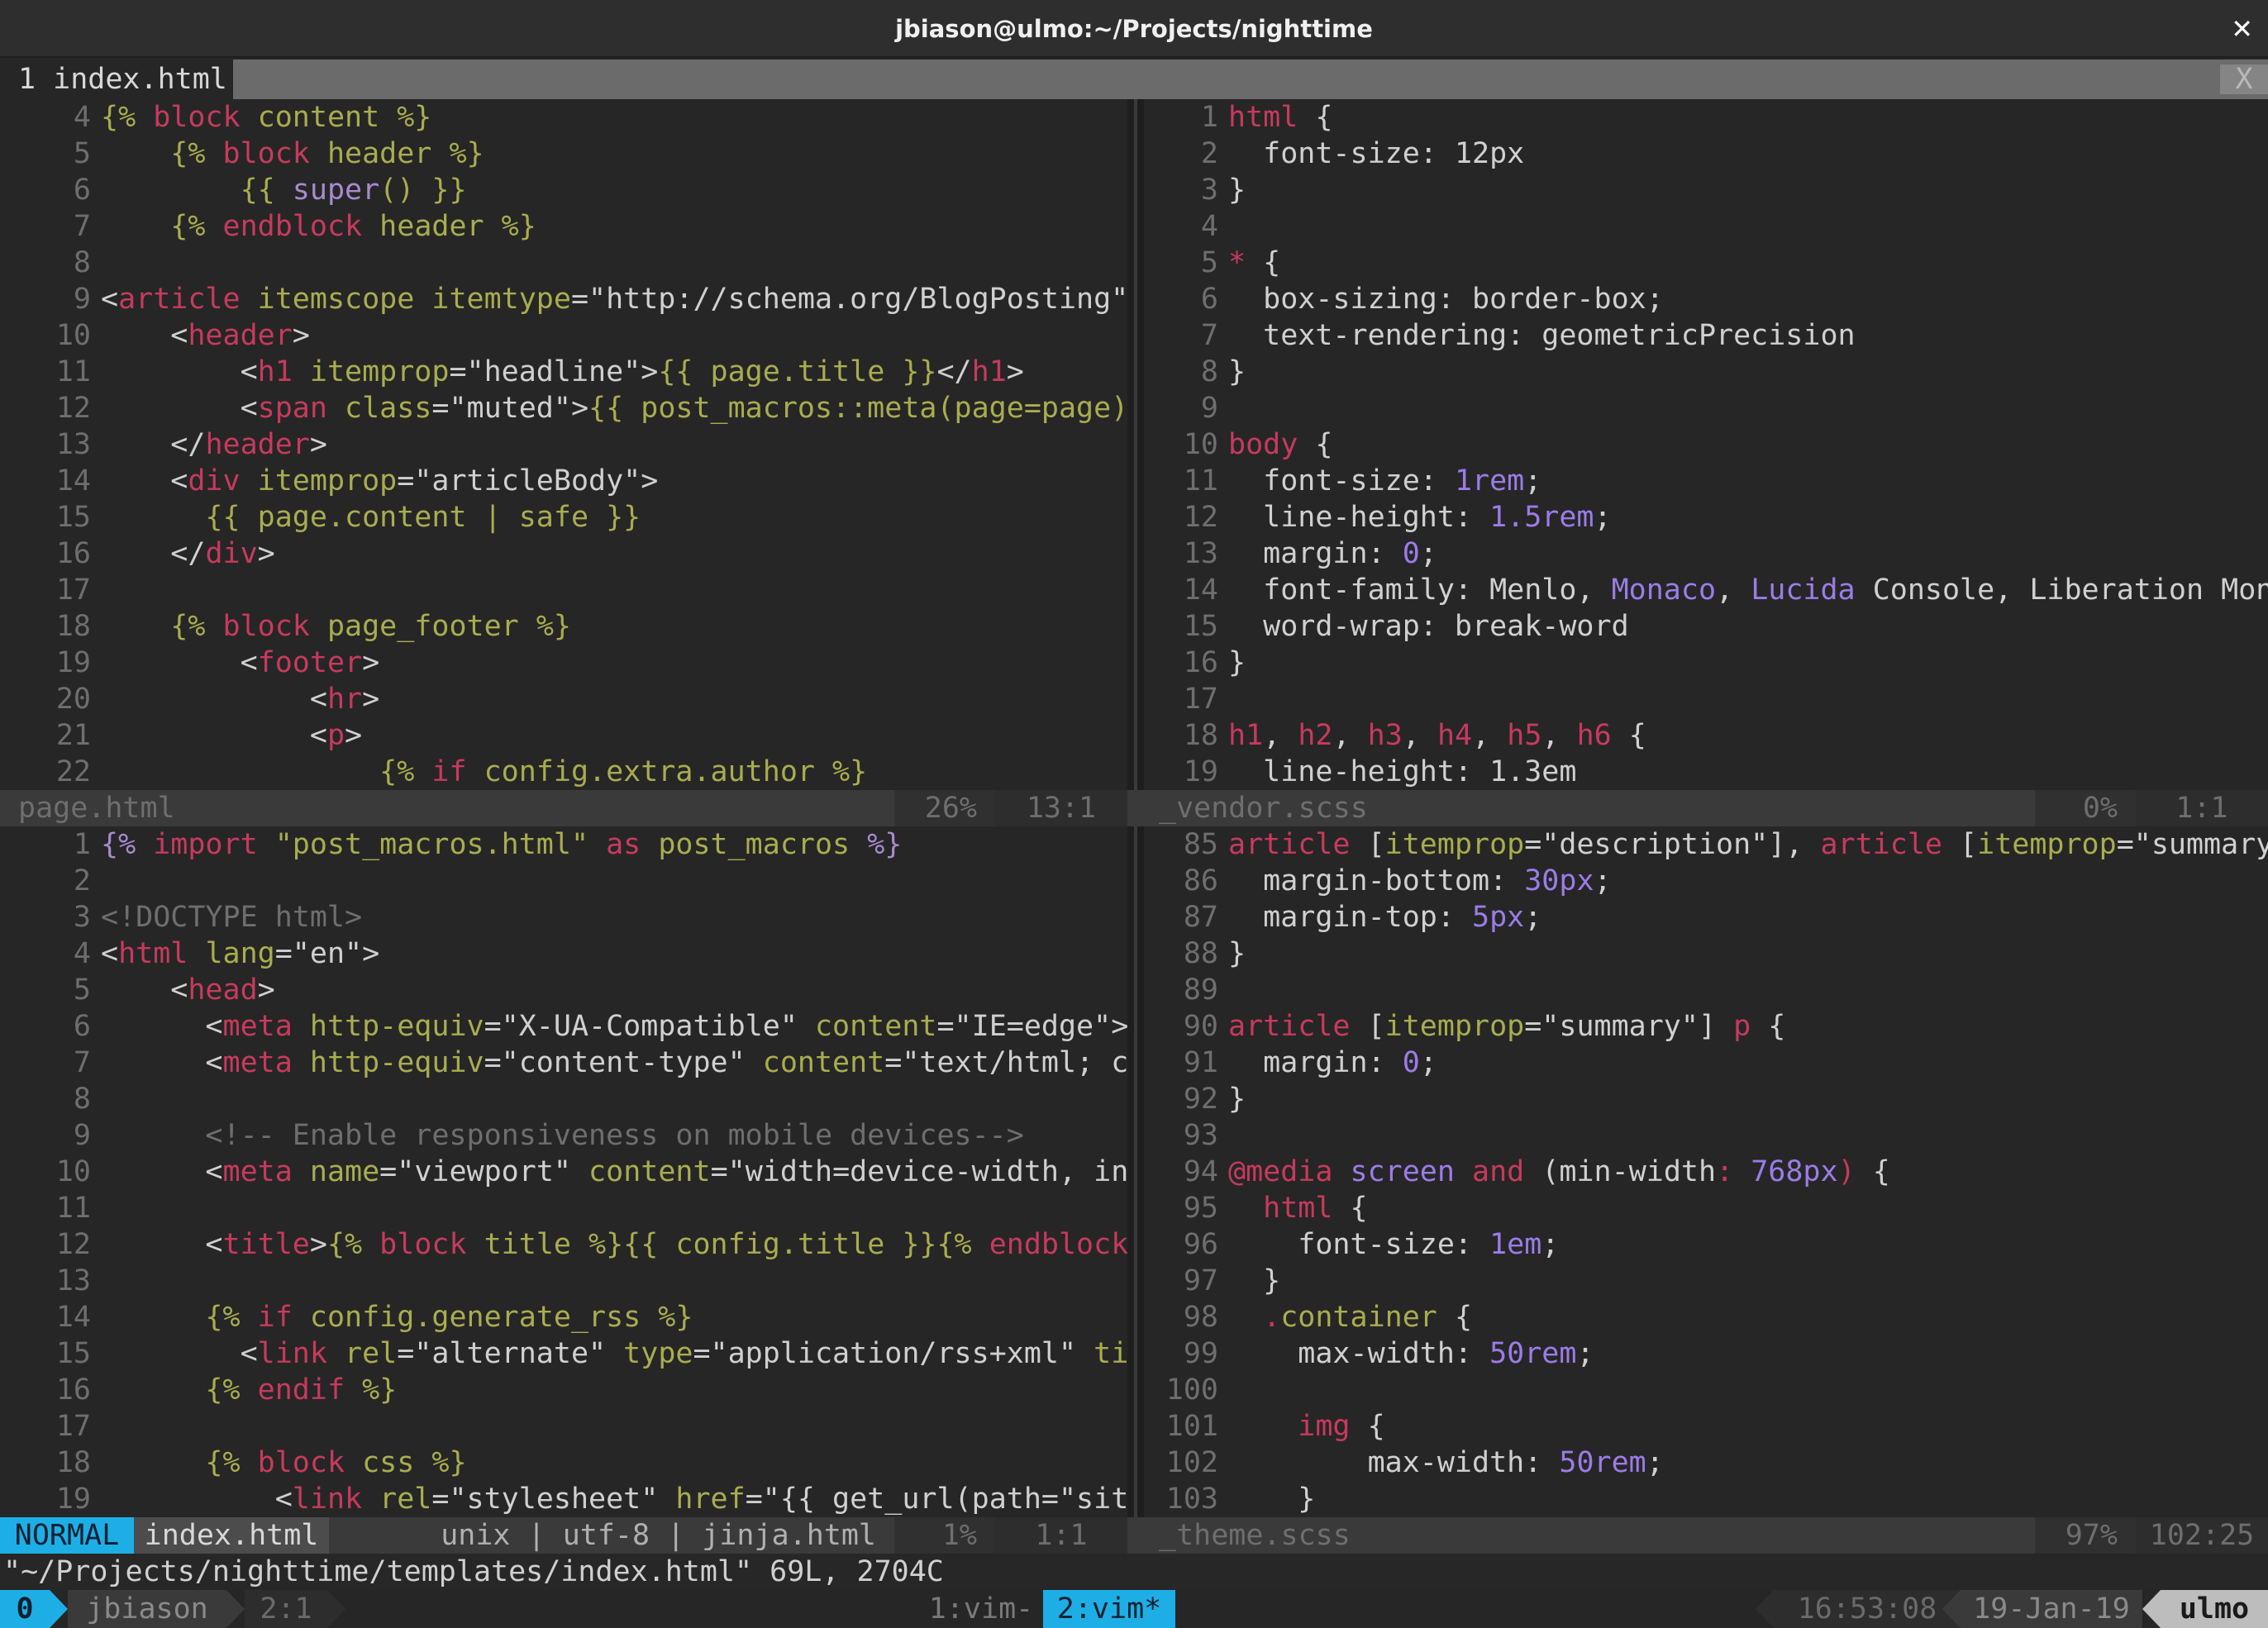 This screenshot has width=2268, height=1628. Describe the element at coordinates (1706, 372) in the screenshot. I see `code-line: 8}` at that location.